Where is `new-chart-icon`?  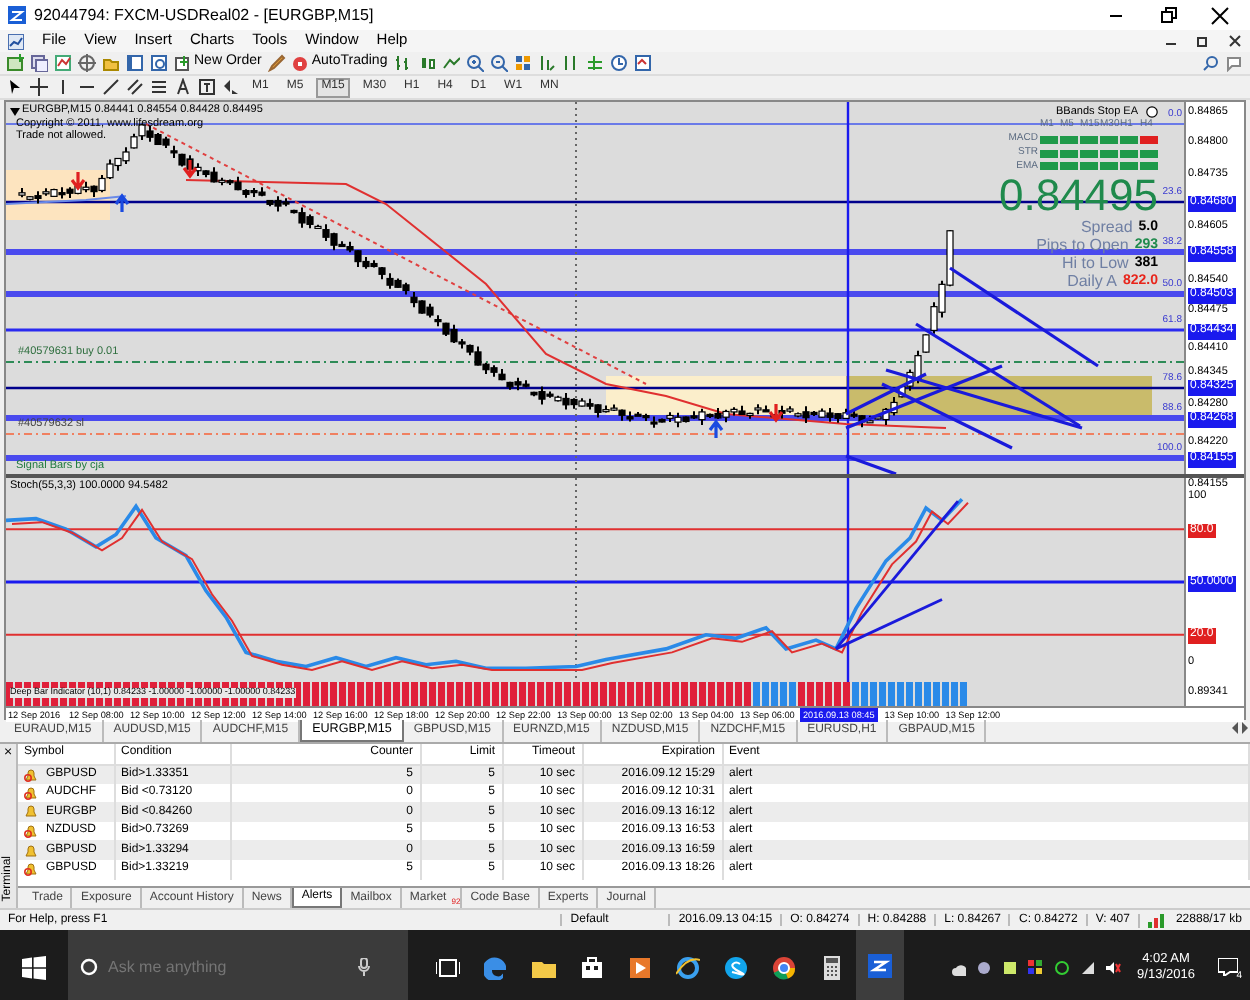
new-chart-icon is located at coordinates (15, 63).